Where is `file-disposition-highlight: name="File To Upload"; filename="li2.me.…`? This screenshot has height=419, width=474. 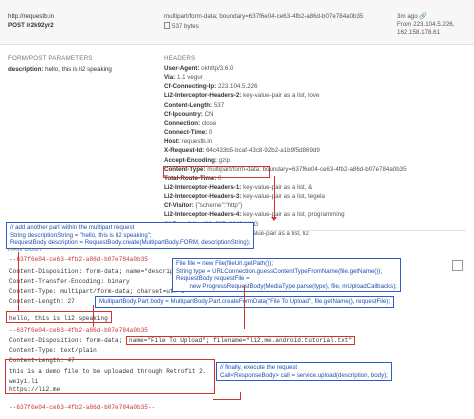 file-disposition-highlight: name="File To Upload"; filename="li2.me.… is located at coordinates (241, 340).